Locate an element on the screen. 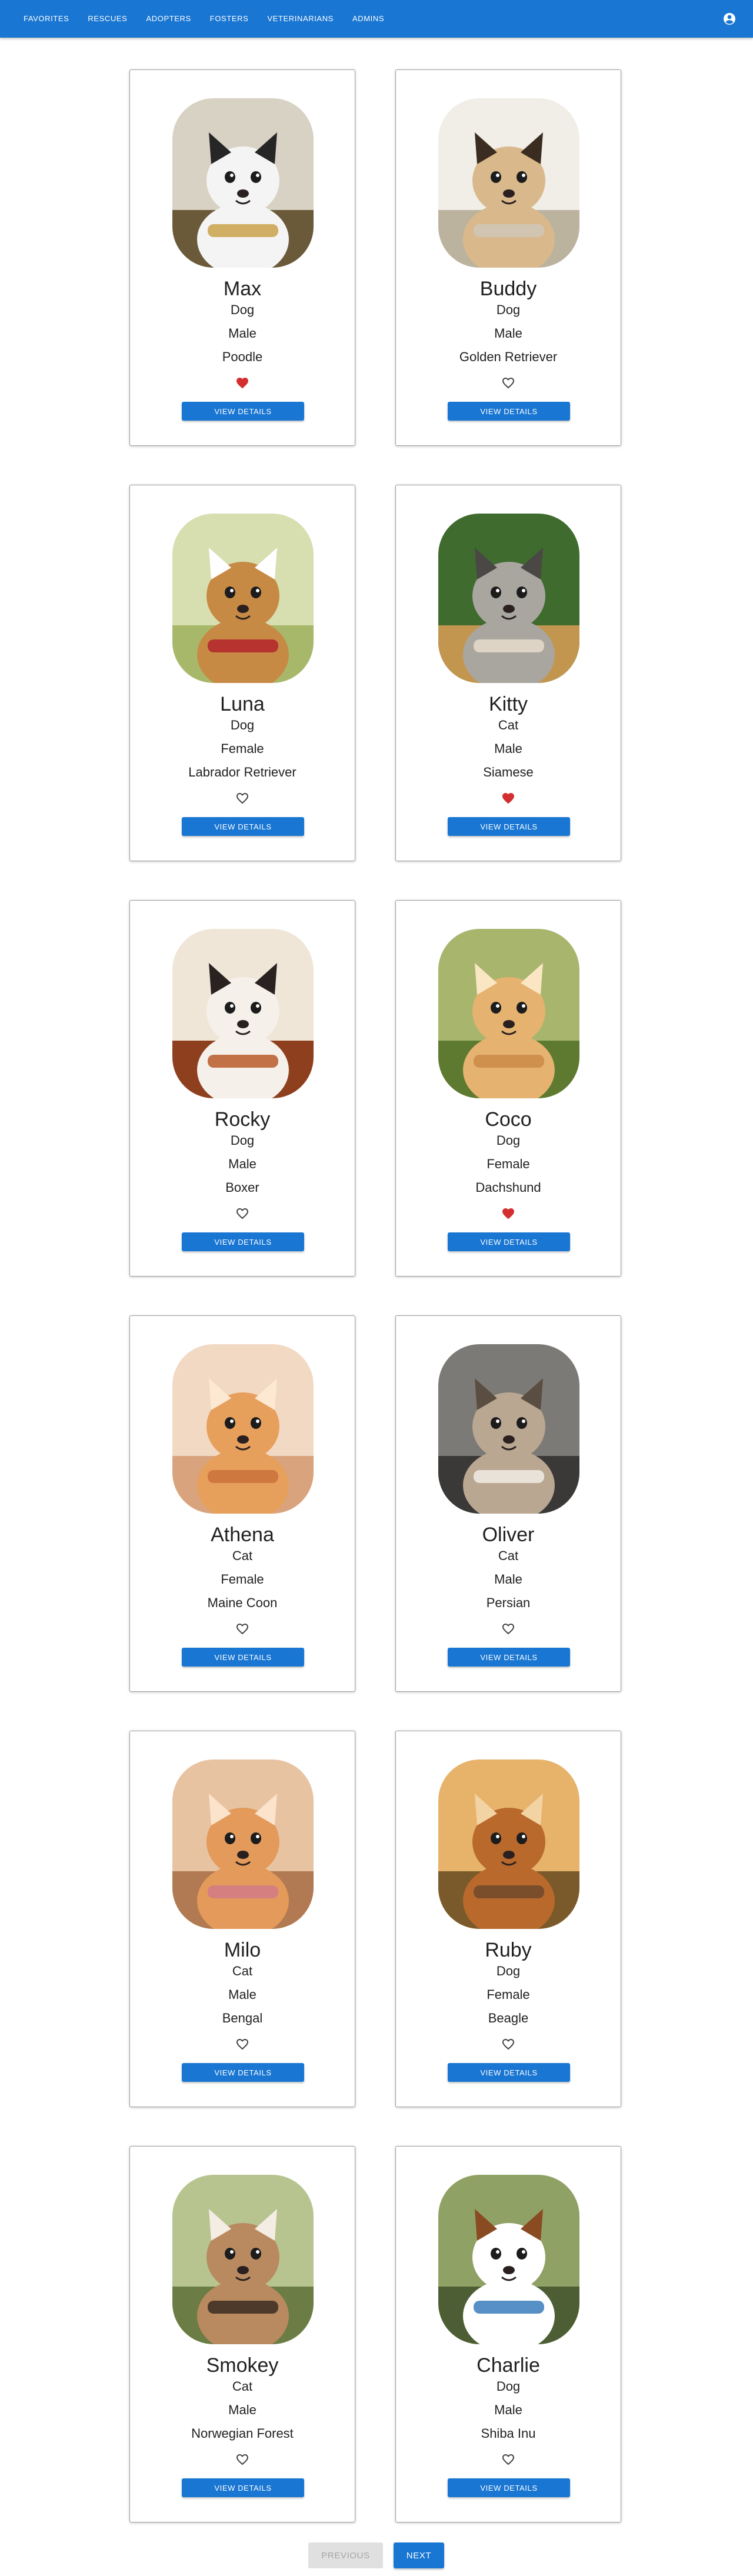 The width and height of the screenshot is (753, 2576). husky-puppy-photo is located at coordinates (243, 183).